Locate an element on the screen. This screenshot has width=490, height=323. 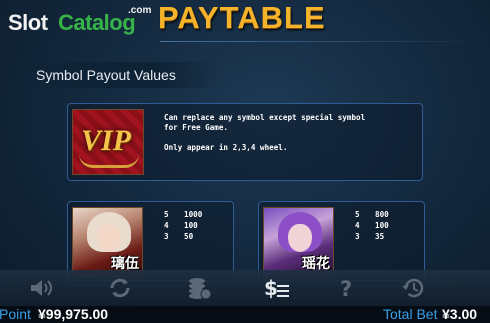
section-header: Symbol Payout Values is located at coordinates (120, 75).